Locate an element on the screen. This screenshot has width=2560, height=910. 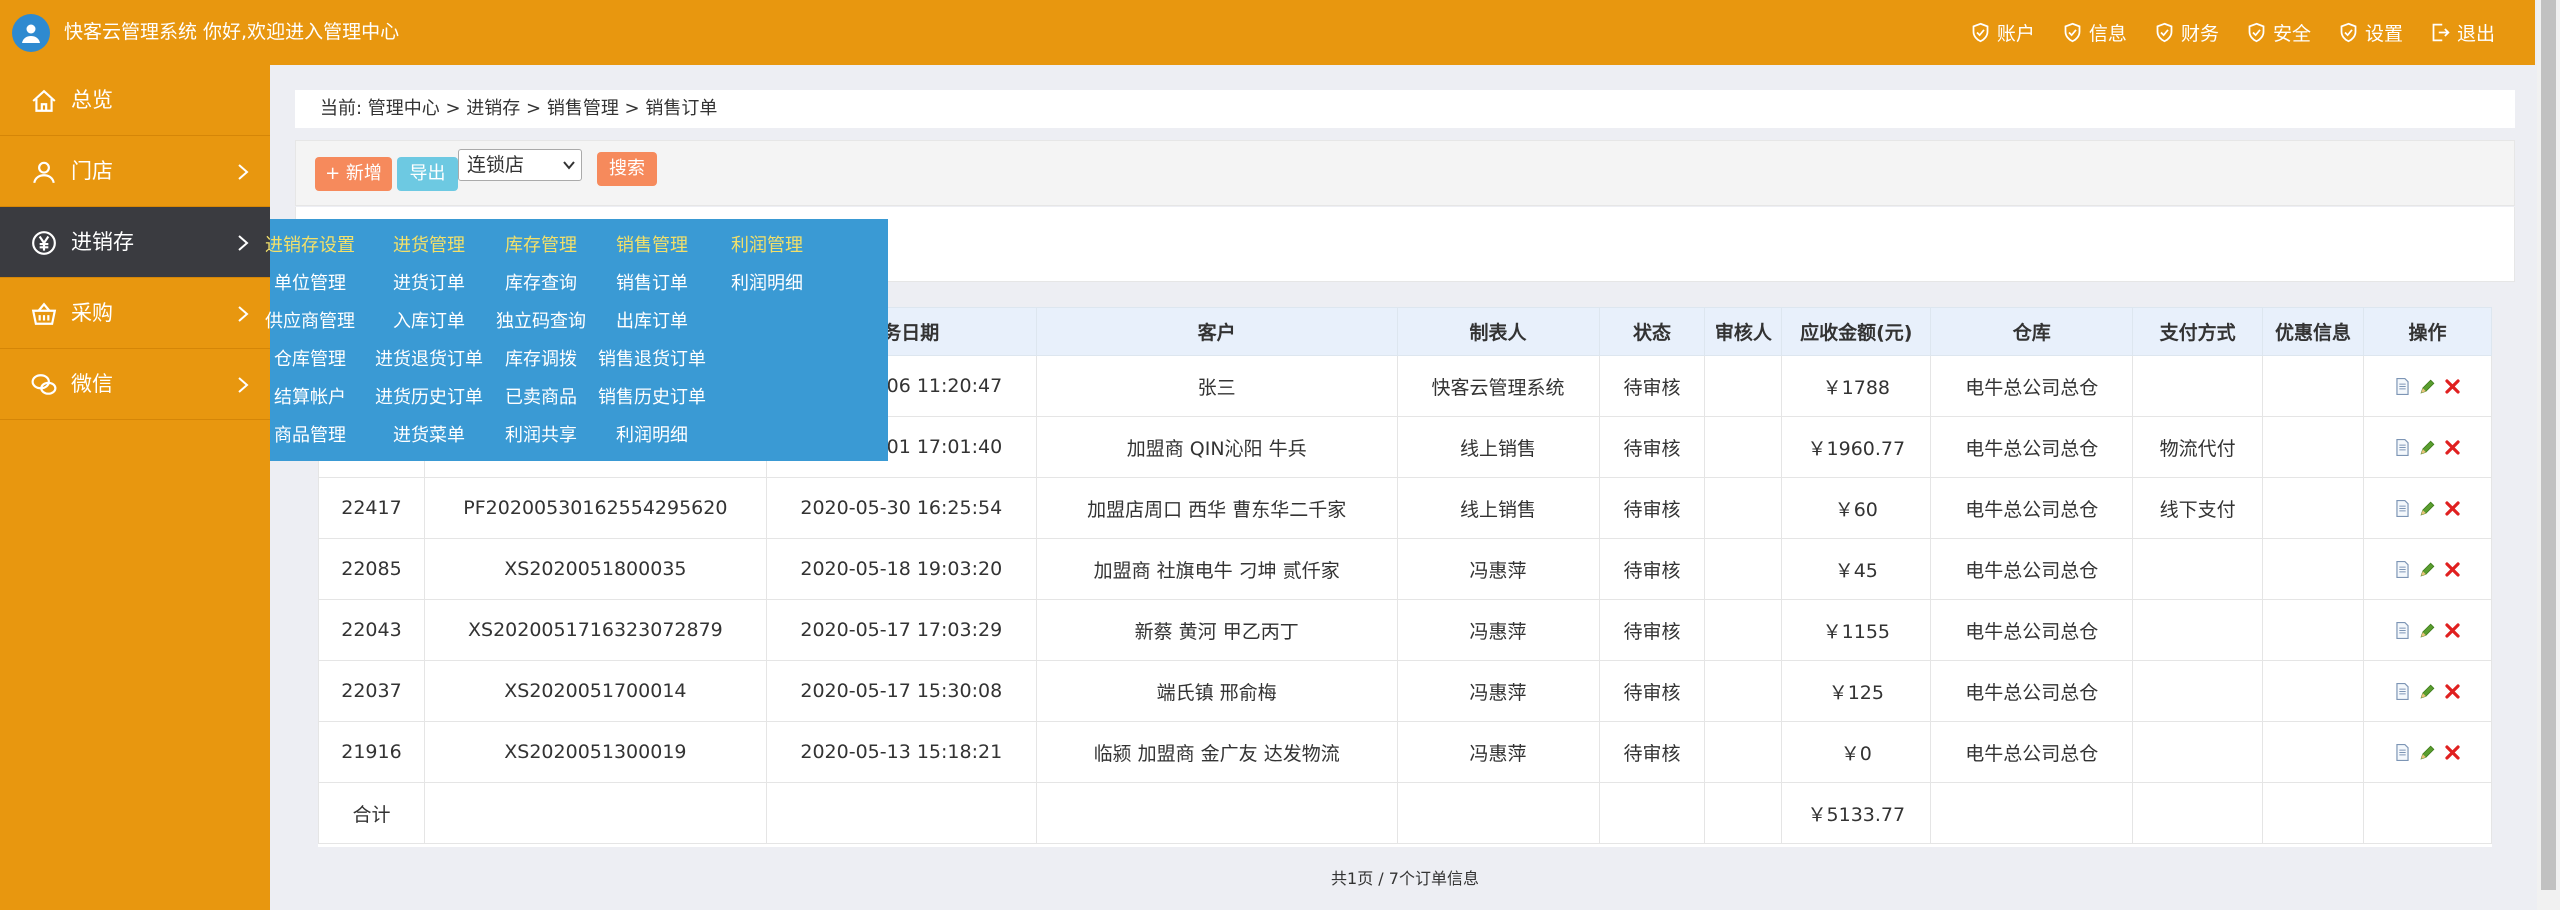
flyout-link: 销售退货订单 is located at coordinates (652, 358).